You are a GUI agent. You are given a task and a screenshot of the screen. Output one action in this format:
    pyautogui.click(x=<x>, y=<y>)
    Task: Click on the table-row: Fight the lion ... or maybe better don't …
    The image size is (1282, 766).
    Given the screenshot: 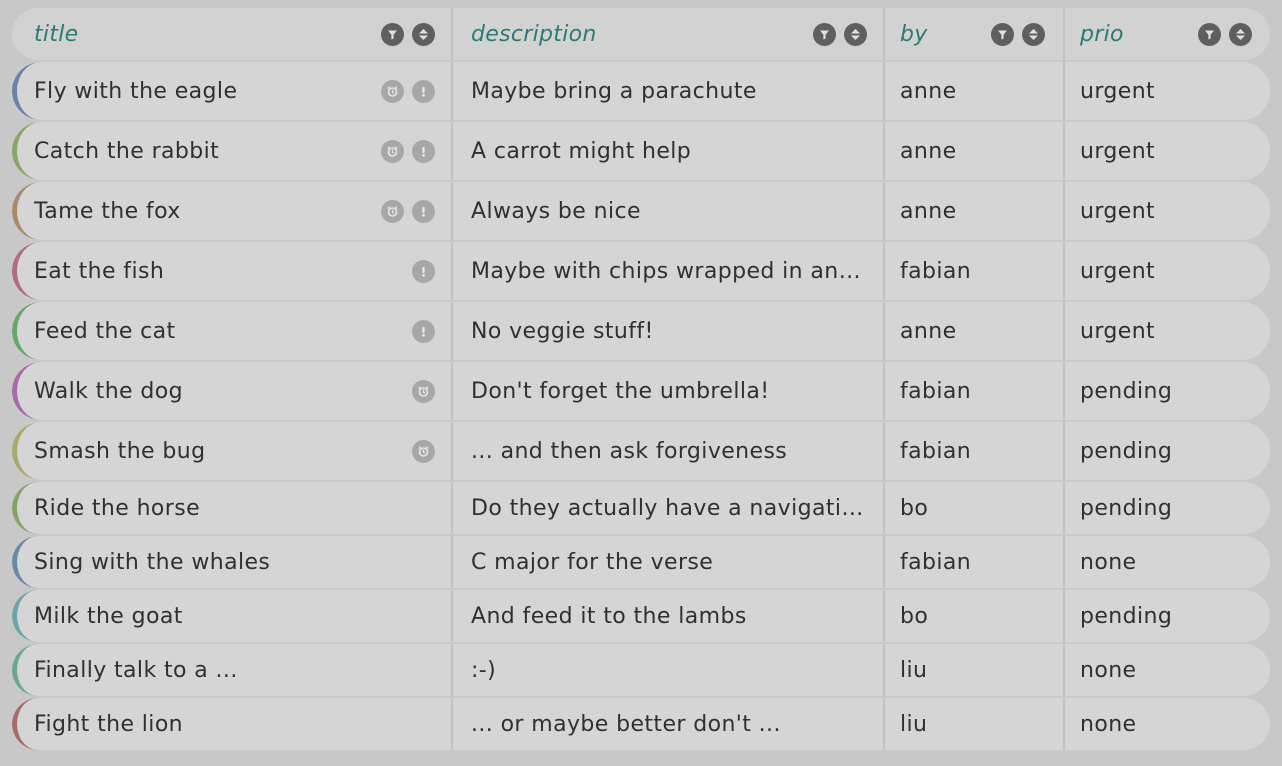 What is the action you would take?
    pyautogui.click(x=641, y=724)
    